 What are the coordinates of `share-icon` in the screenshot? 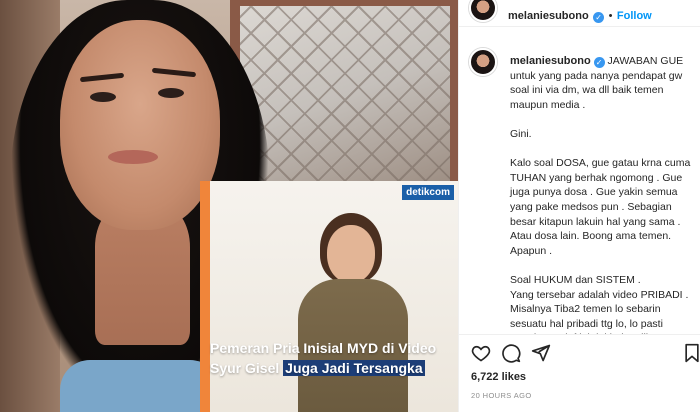 It's located at (541, 353).